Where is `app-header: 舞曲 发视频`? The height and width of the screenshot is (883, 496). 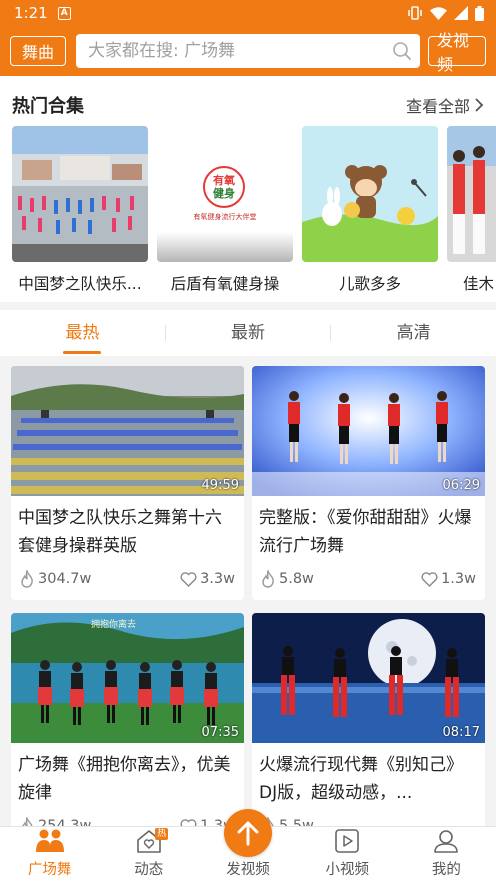
app-header: 舞曲 发视频 is located at coordinates (248, 51).